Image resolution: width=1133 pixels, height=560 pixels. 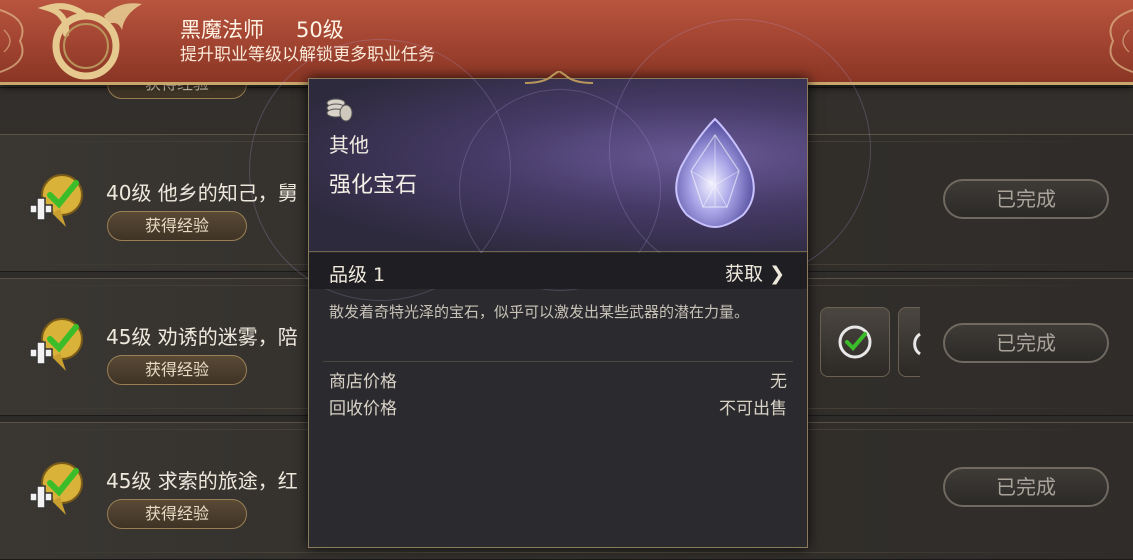 What do you see at coordinates (753, 409) in the screenshot?
I see `recycle-price-value: 不可出售` at bounding box center [753, 409].